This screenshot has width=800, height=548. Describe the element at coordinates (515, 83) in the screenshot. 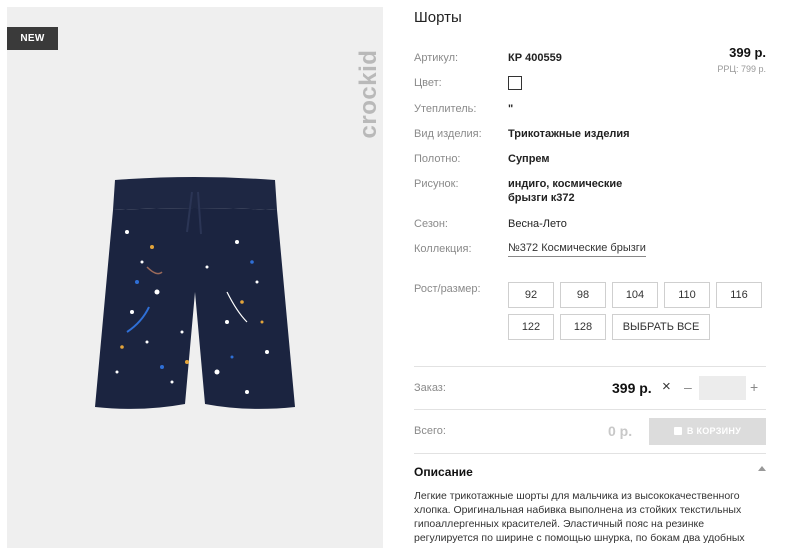

I see `color-swatch` at that location.